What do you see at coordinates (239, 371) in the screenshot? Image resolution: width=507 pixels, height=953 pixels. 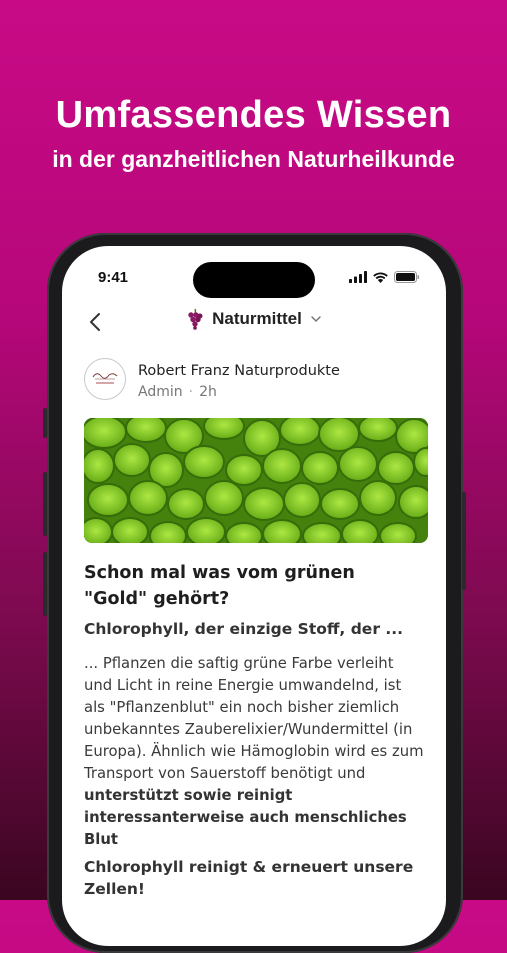 I see `author-name: Robert Franz Naturprodukte` at bounding box center [239, 371].